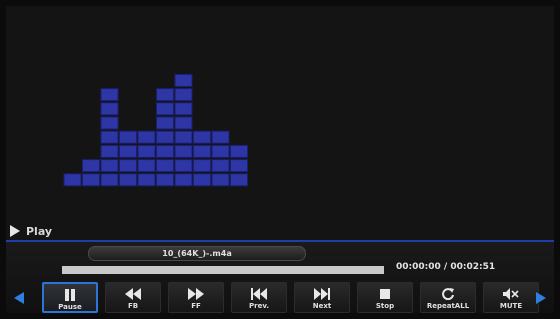 The height and width of the screenshot is (319, 560). What do you see at coordinates (259, 306) in the screenshot?
I see `prev-button-label: Prev.` at bounding box center [259, 306].